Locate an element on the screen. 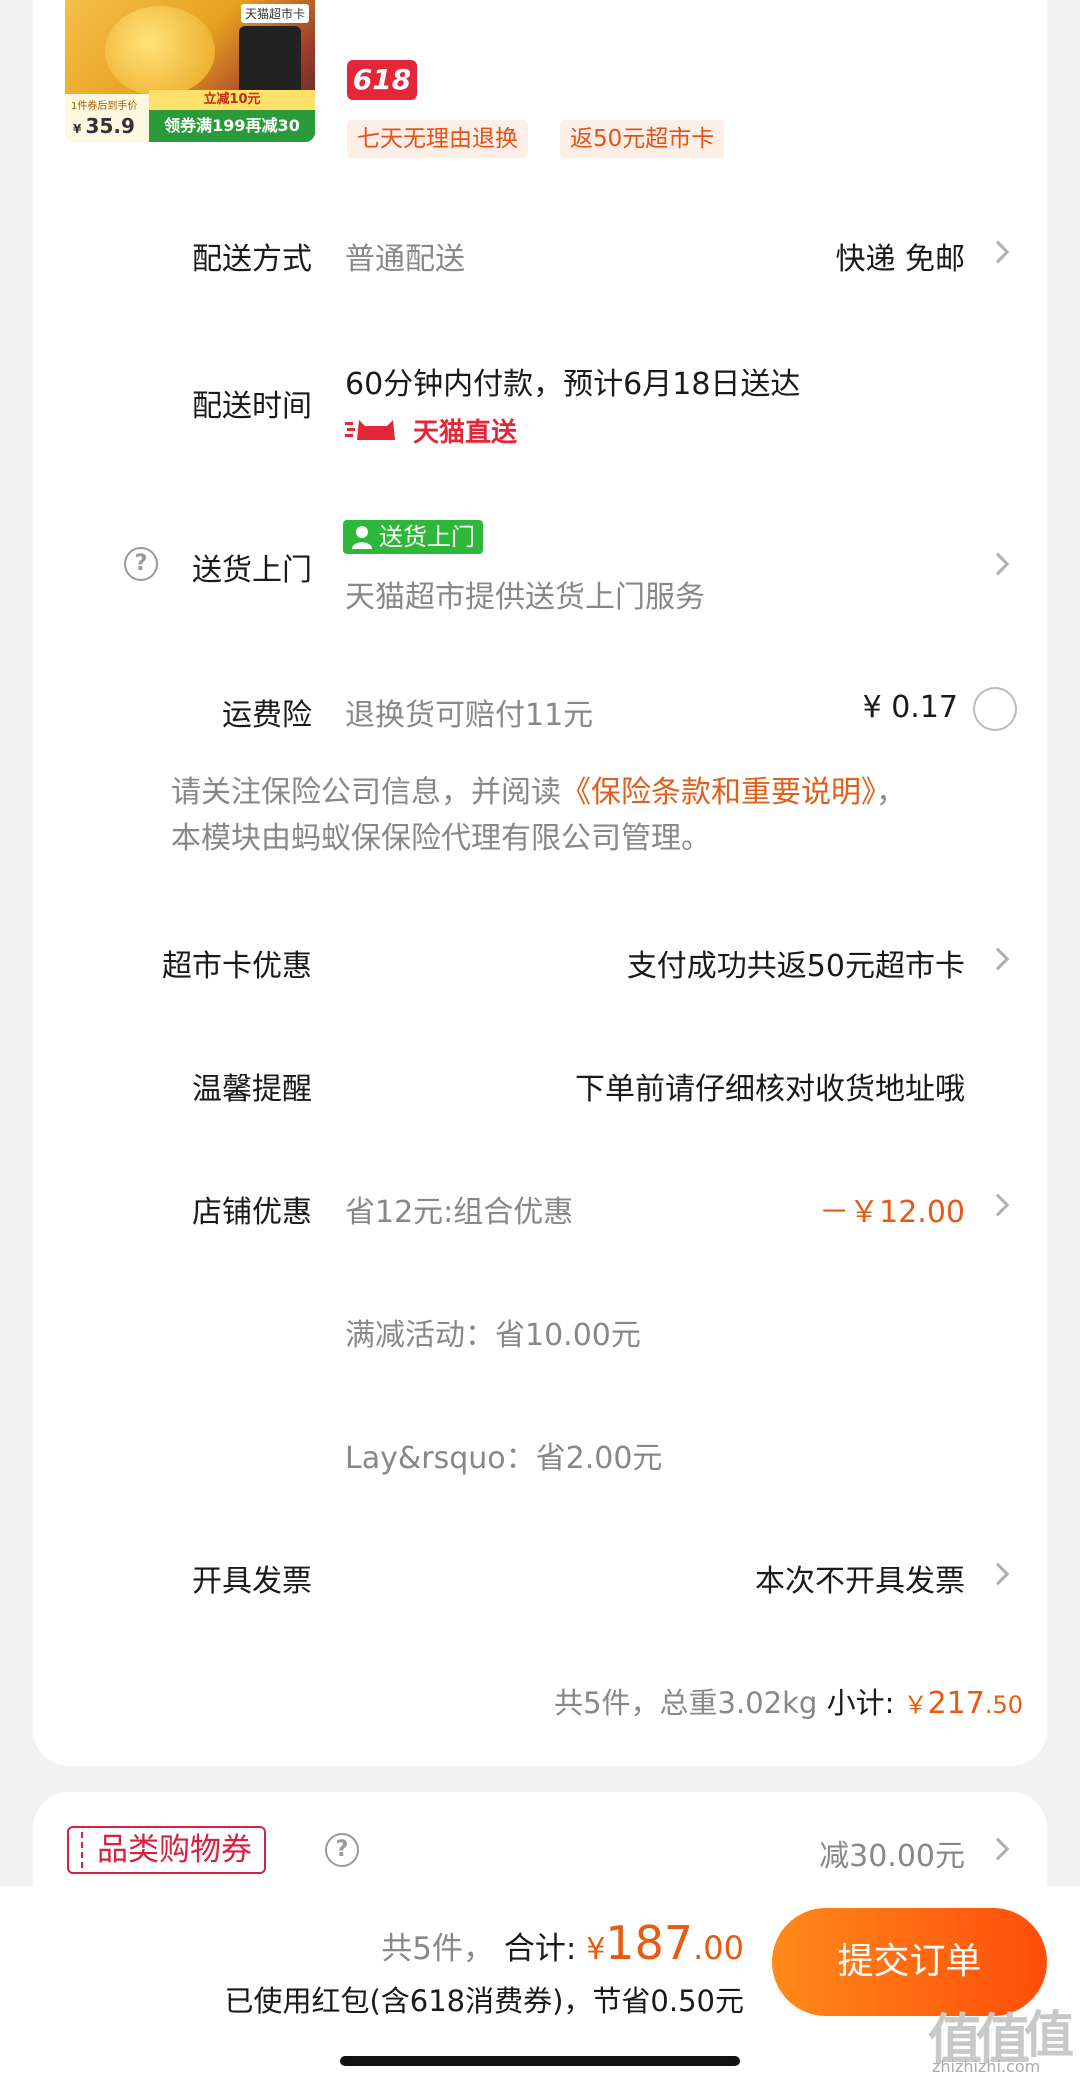 This screenshot has height=2084, width=1080. coupon-dash is located at coordinates (82, 1850).